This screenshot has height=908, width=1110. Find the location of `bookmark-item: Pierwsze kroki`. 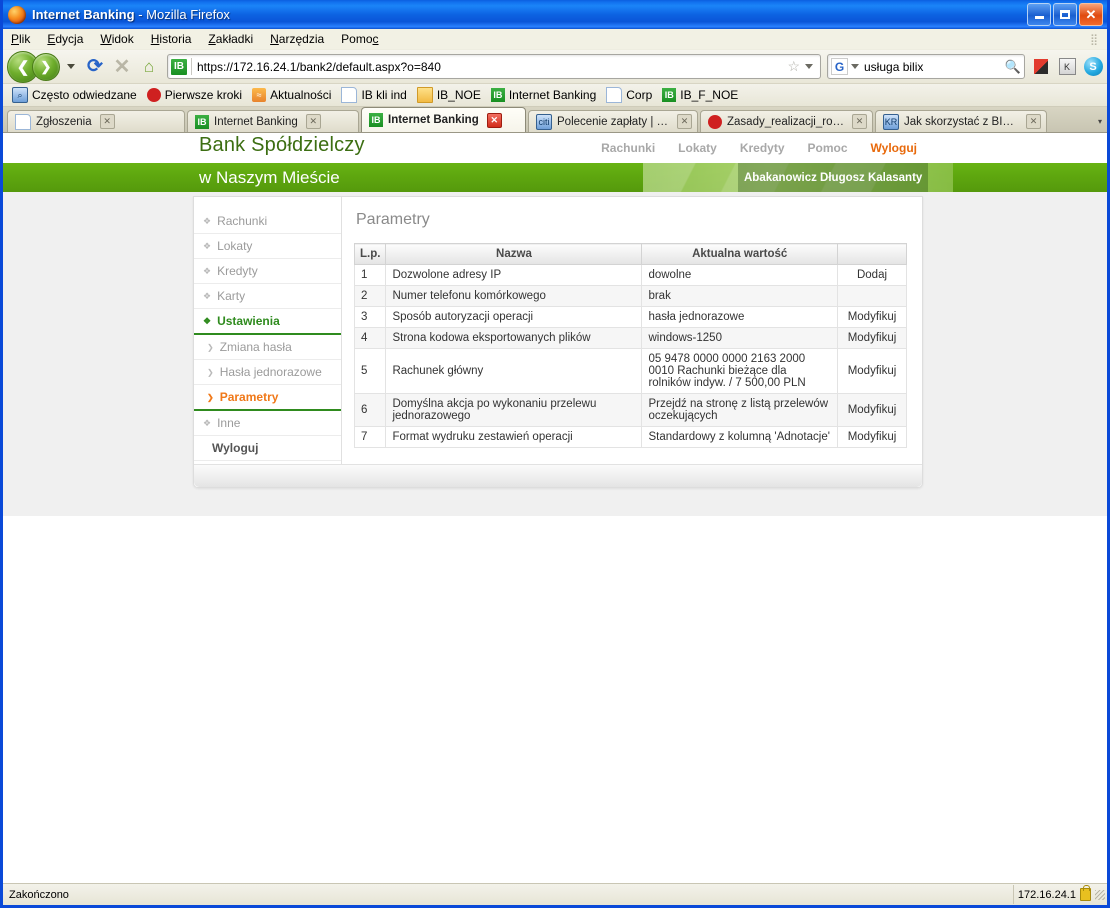

bookmark-item: Pierwsze kroki is located at coordinates (194, 95).